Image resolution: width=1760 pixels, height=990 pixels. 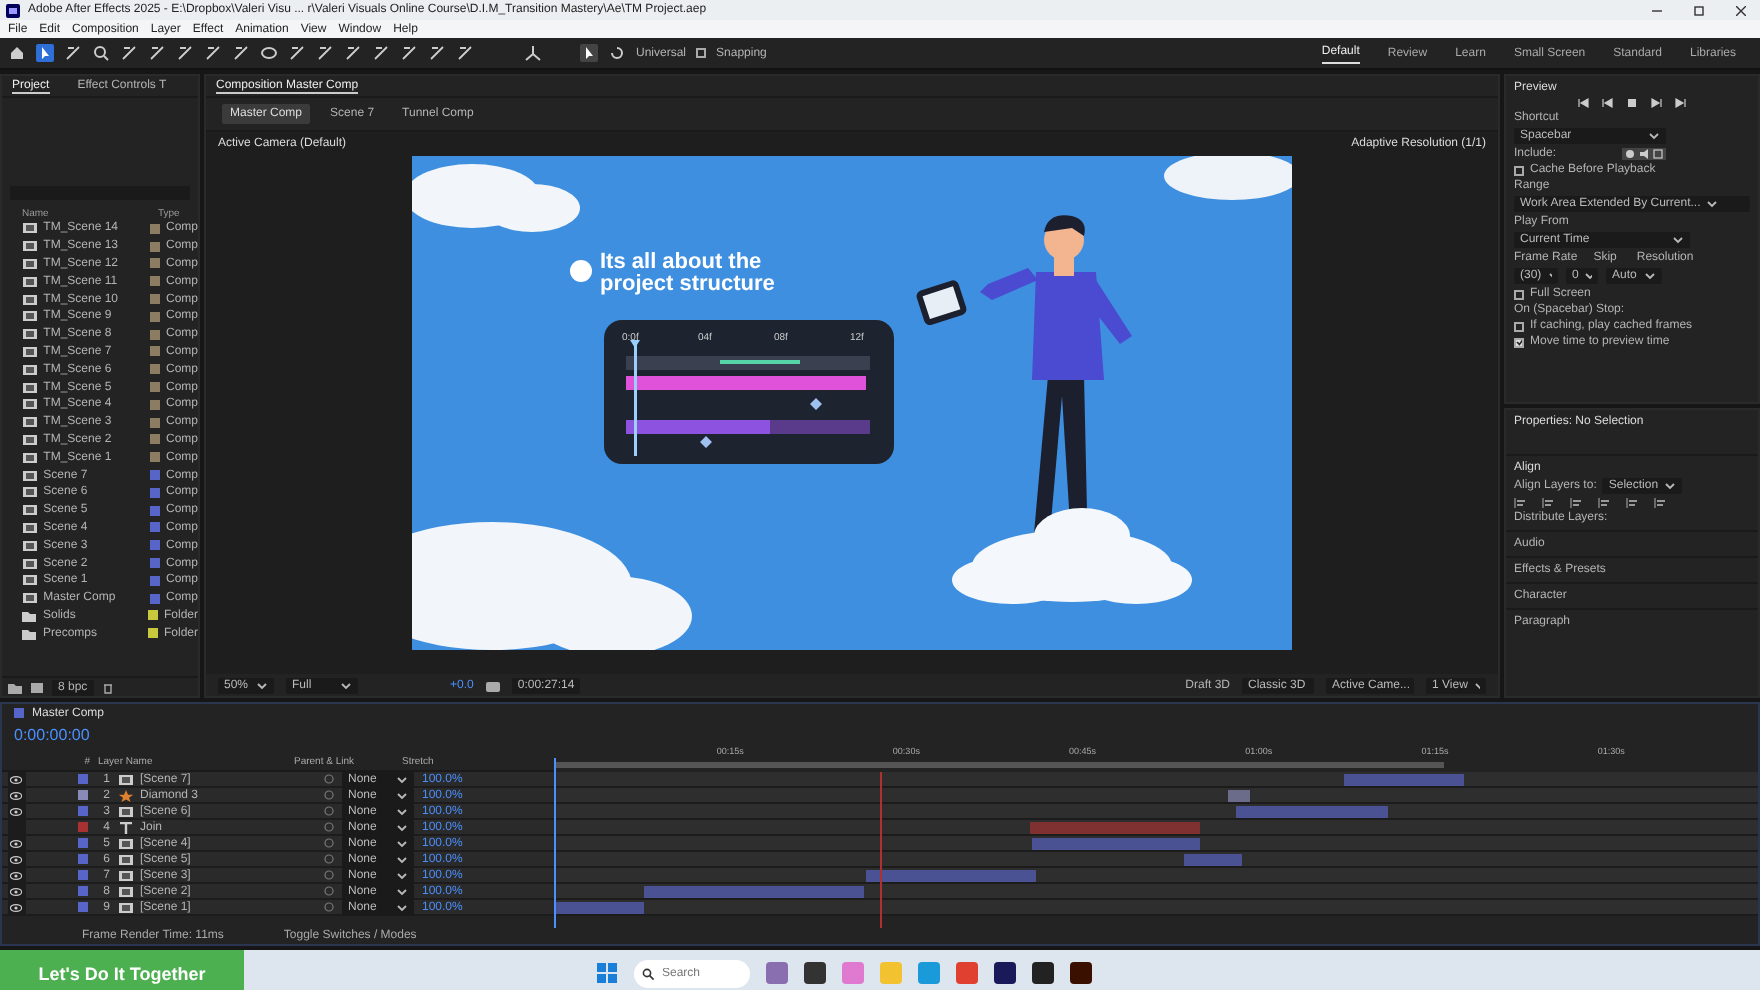 What do you see at coordinates (589, 53) in the screenshot?
I see `selection-icon` at bounding box center [589, 53].